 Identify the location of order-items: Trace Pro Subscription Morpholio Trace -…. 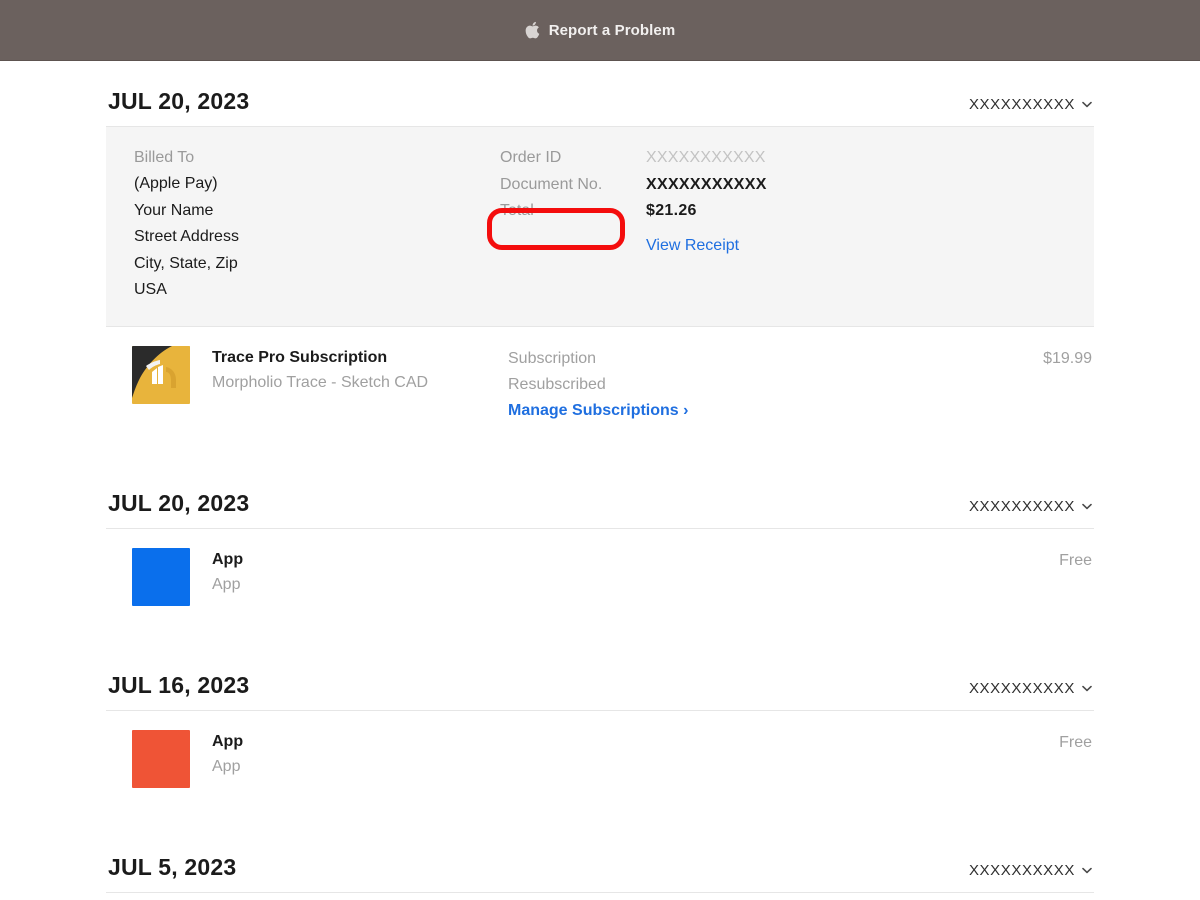
(600, 385).